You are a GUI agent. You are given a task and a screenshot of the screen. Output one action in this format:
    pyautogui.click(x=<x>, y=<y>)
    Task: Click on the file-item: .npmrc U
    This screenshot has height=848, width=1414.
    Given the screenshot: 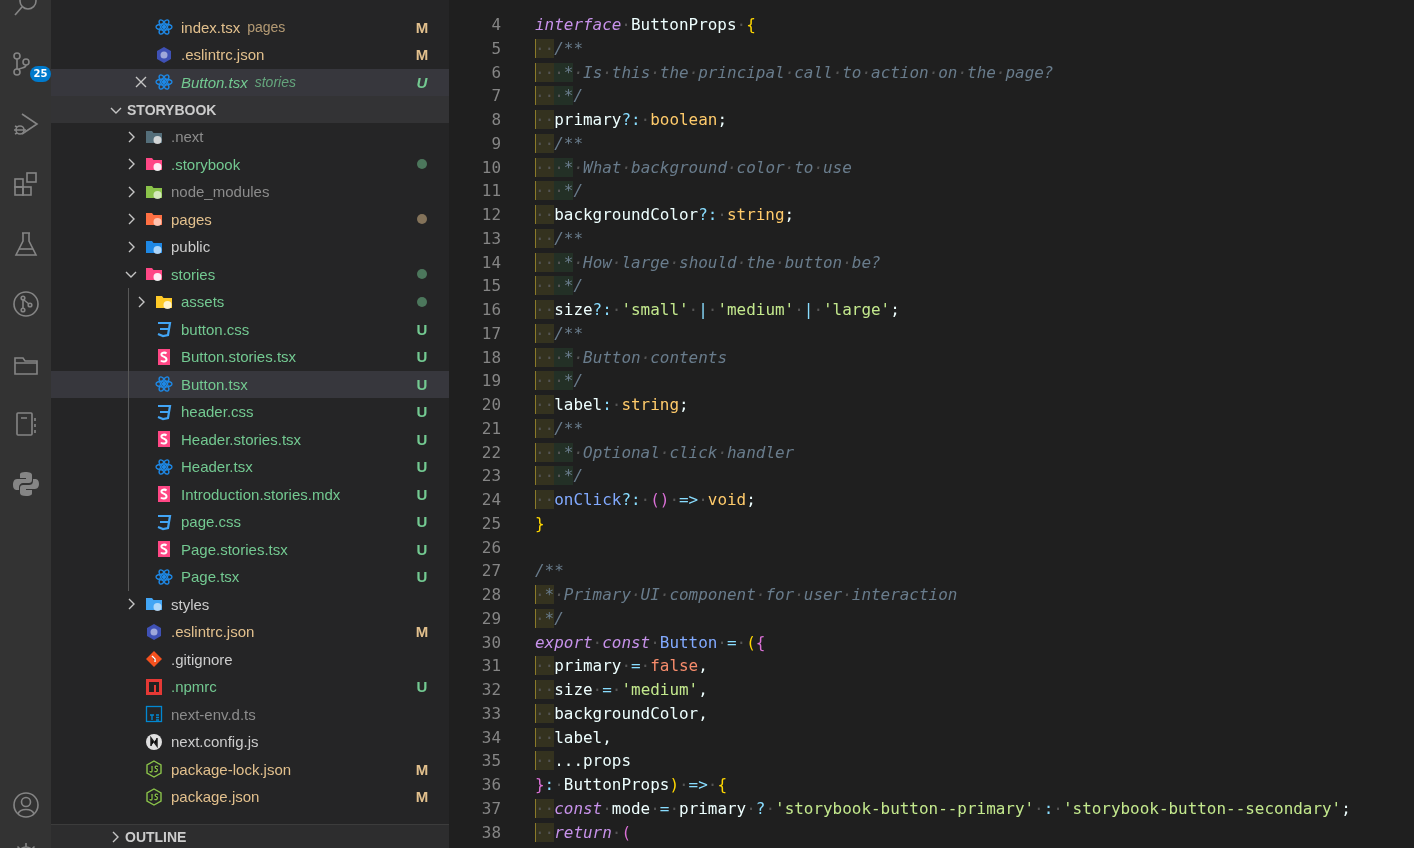 What is the action you would take?
    pyautogui.click(x=250, y=687)
    